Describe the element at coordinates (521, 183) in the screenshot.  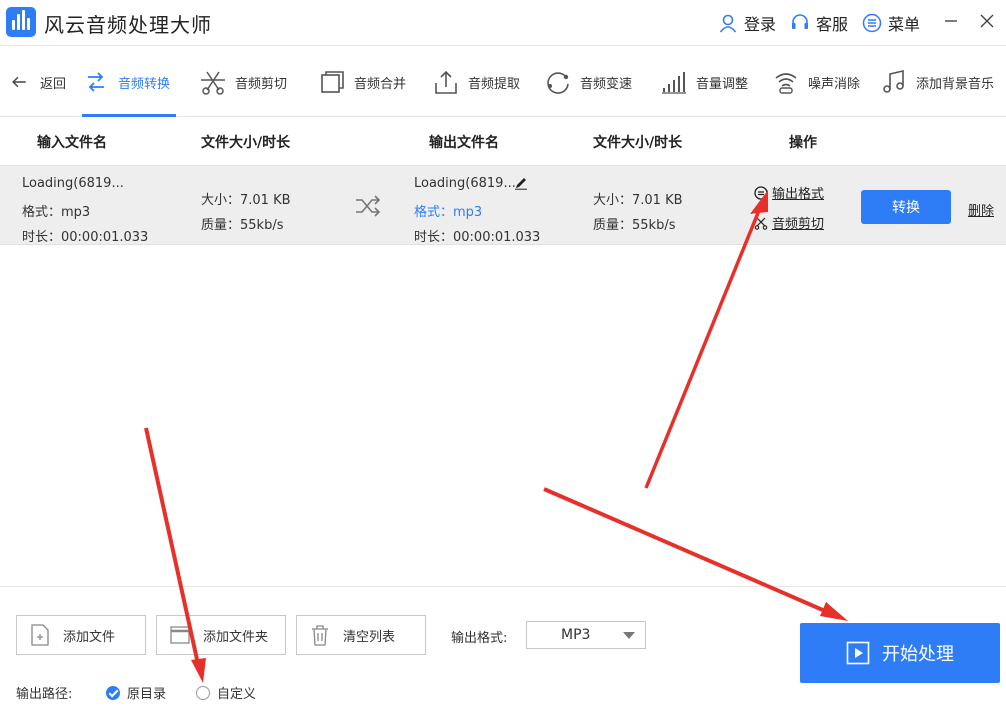
I see `edit-pencil-icon` at that location.